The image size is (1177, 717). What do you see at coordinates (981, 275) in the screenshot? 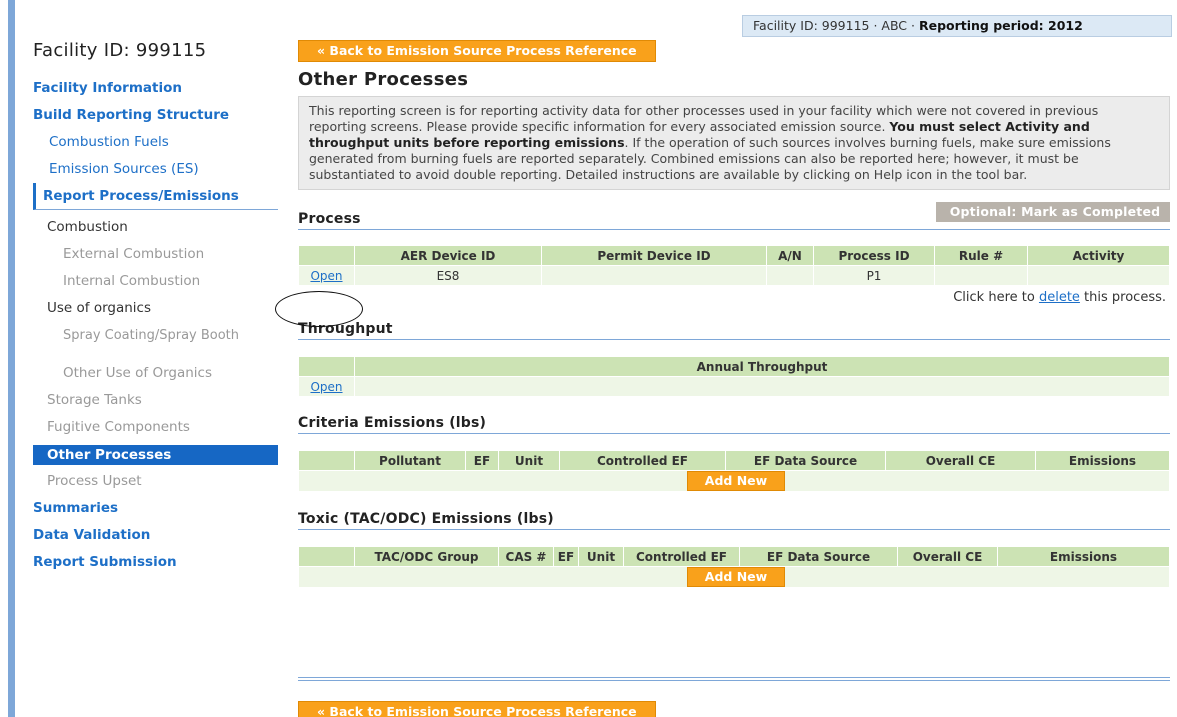
I see `rule-cell` at bounding box center [981, 275].